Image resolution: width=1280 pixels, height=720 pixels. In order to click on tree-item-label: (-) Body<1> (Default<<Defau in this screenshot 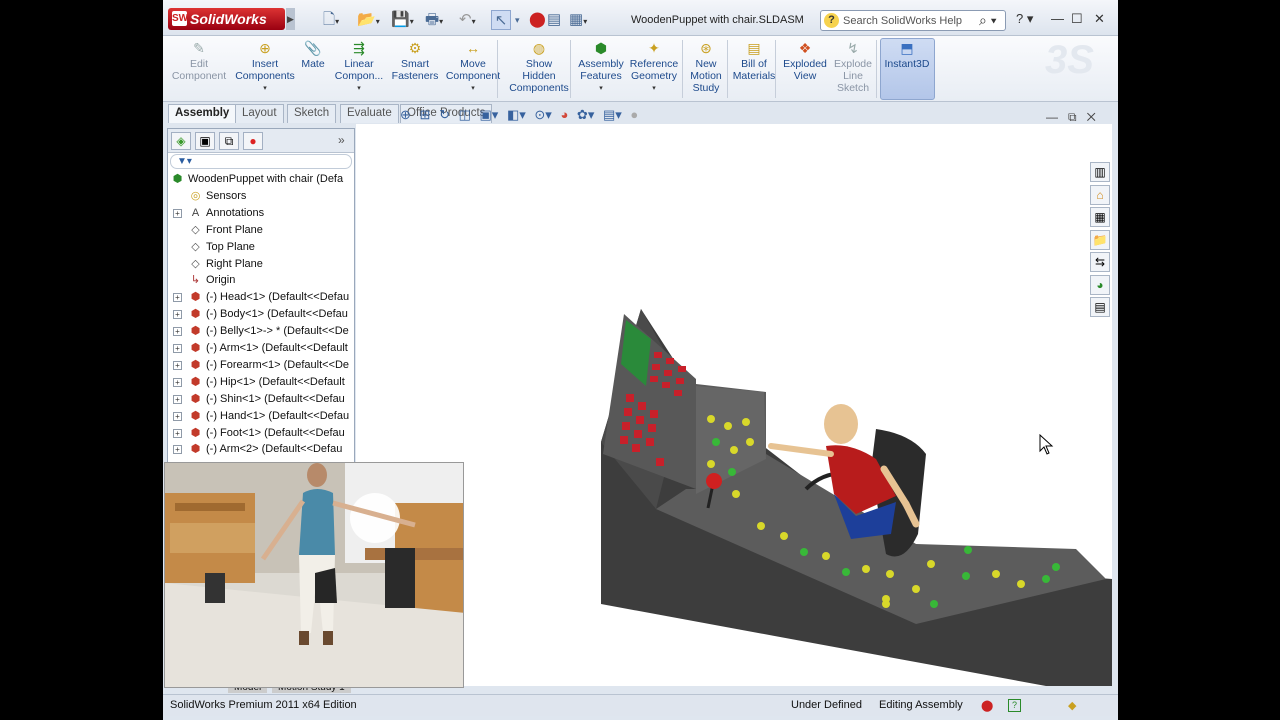, I will do `click(277, 314)`.